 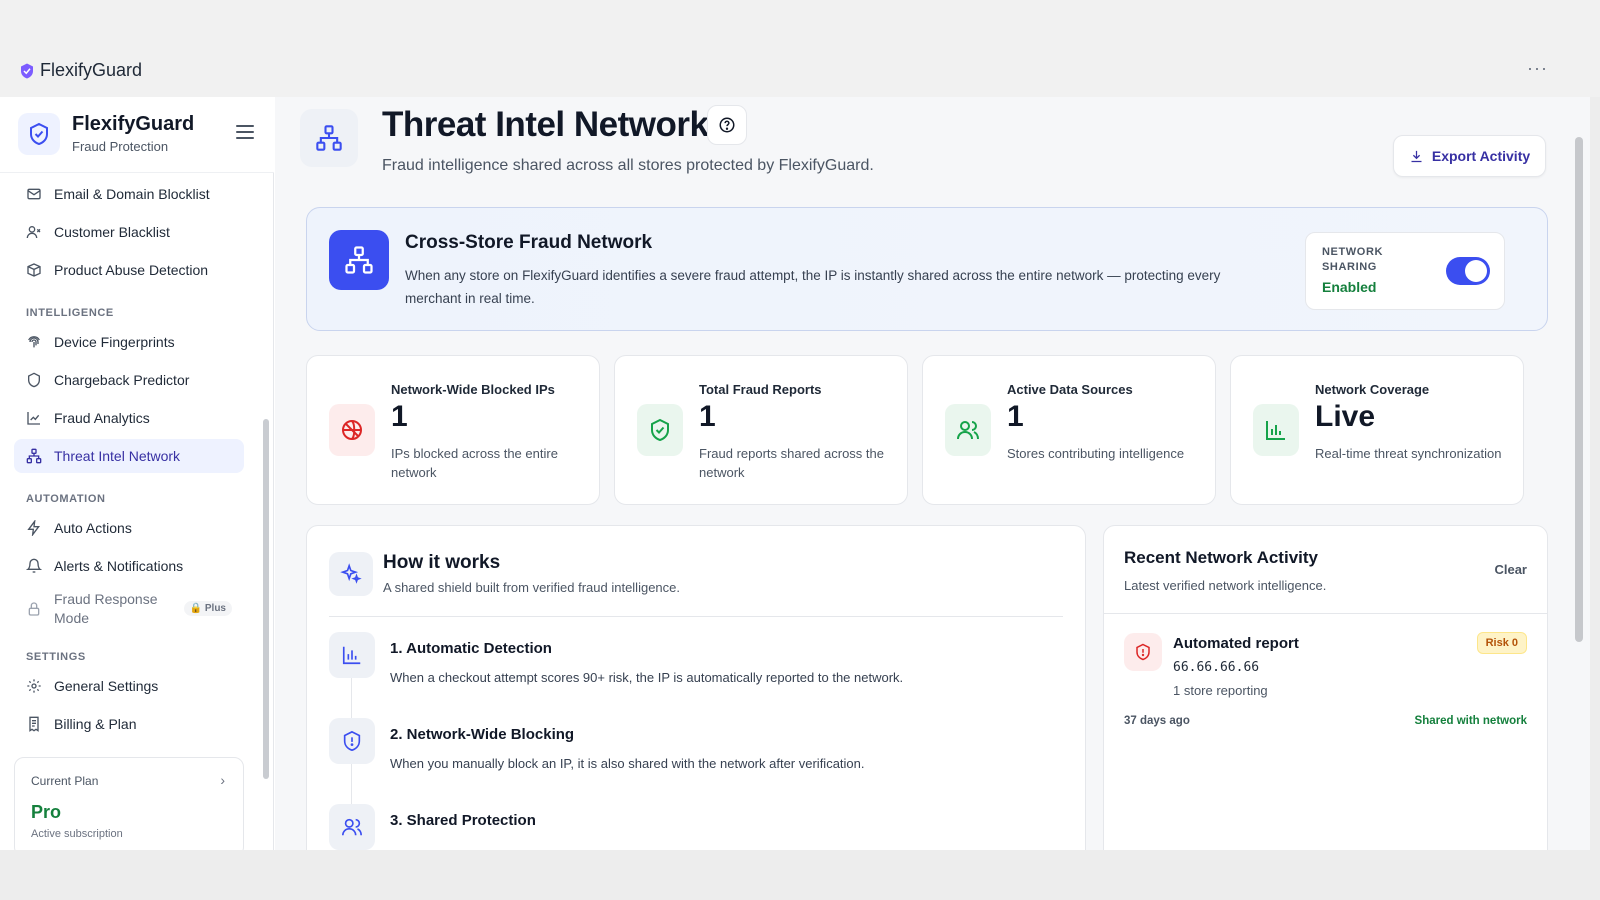 I want to click on sidebar-item-label: Email & Domain Blocklist, so click(x=132, y=194).